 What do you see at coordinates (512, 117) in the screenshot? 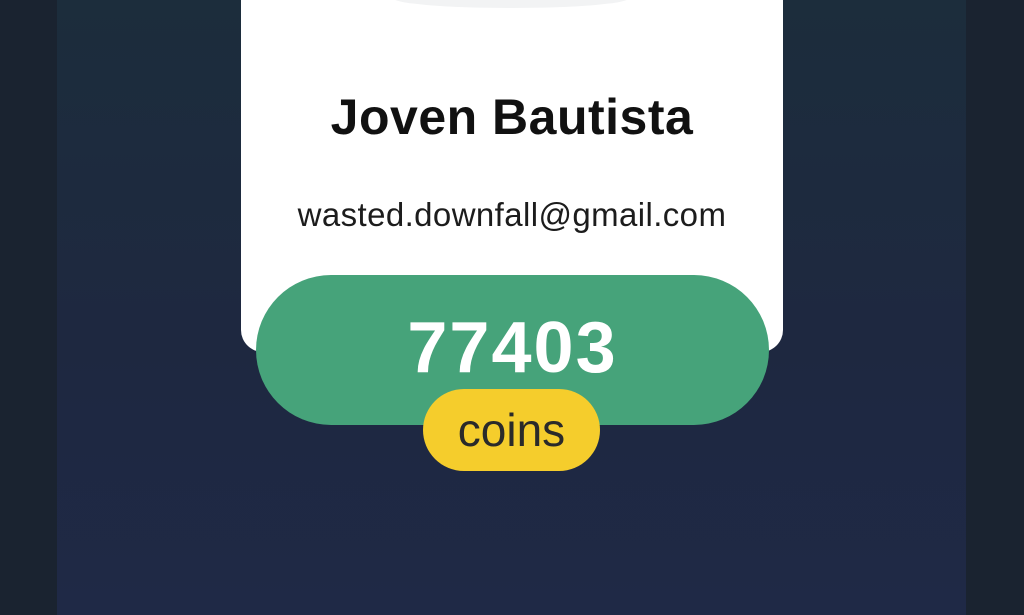
I see `user-name: Joven Bautista` at bounding box center [512, 117].